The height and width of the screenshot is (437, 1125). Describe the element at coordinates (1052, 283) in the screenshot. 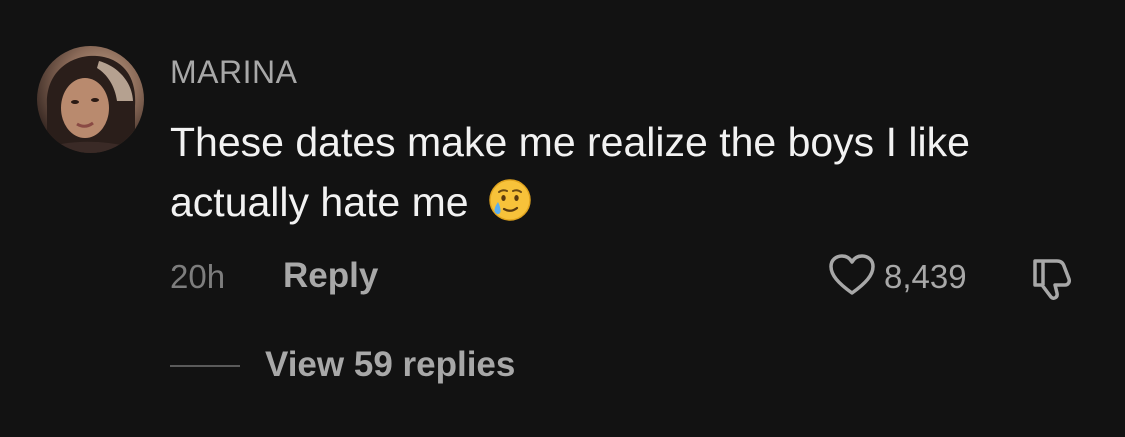

I see `thumbs-down-icon` at that location.